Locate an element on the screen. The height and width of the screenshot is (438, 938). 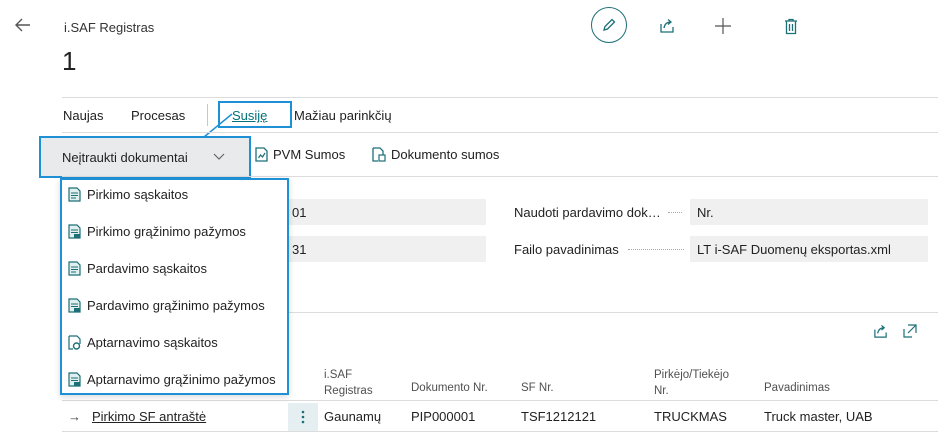
naudoti-field is located at coordinates (809, 212).